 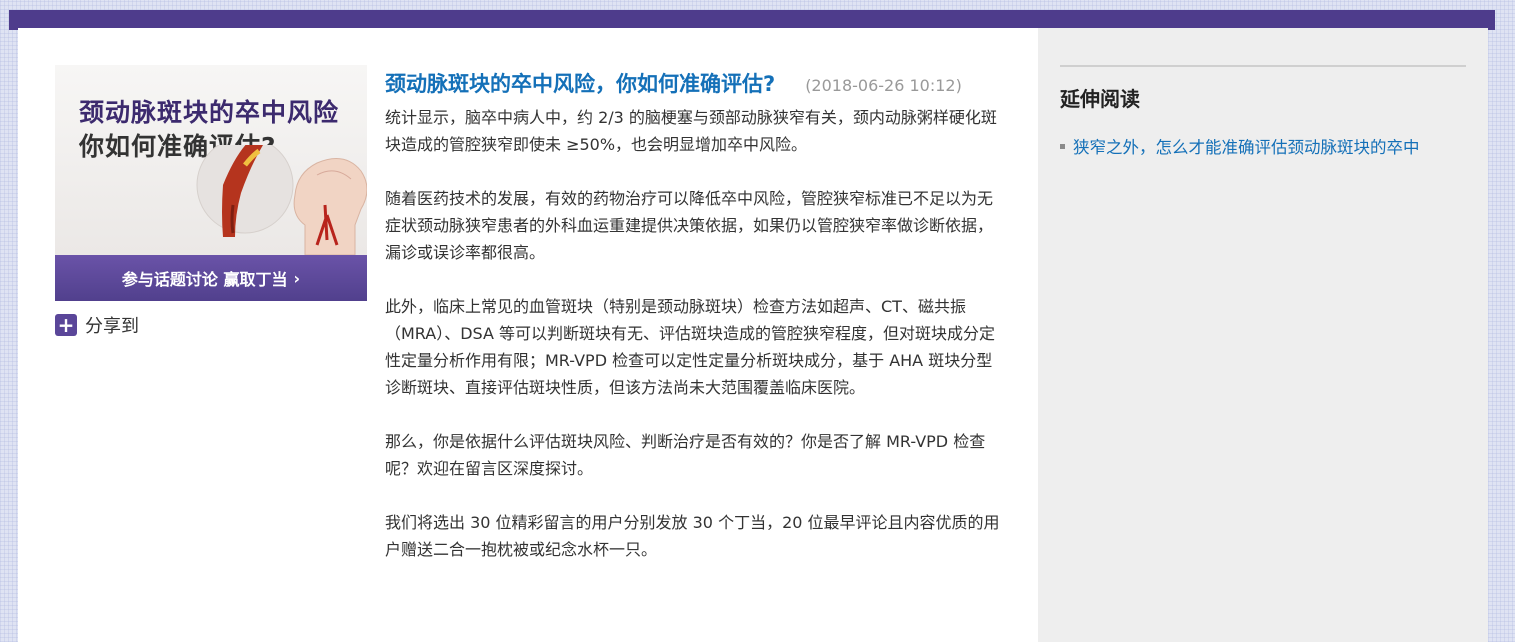 I want to click on top-banner-strip, so click(x=752, y=20).